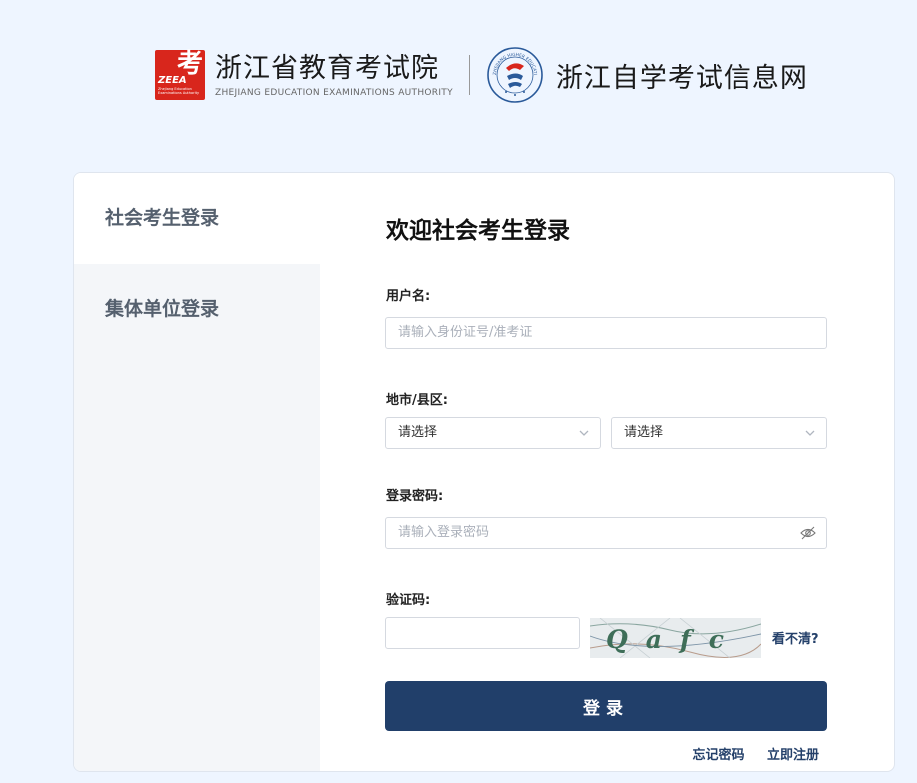 This screenshot has height=783, width=917. What do you see at coordinates (444, 532) in the screenshot?
I see `password-placeholder: 请输入登录密码` at bounding box center [444, 532].